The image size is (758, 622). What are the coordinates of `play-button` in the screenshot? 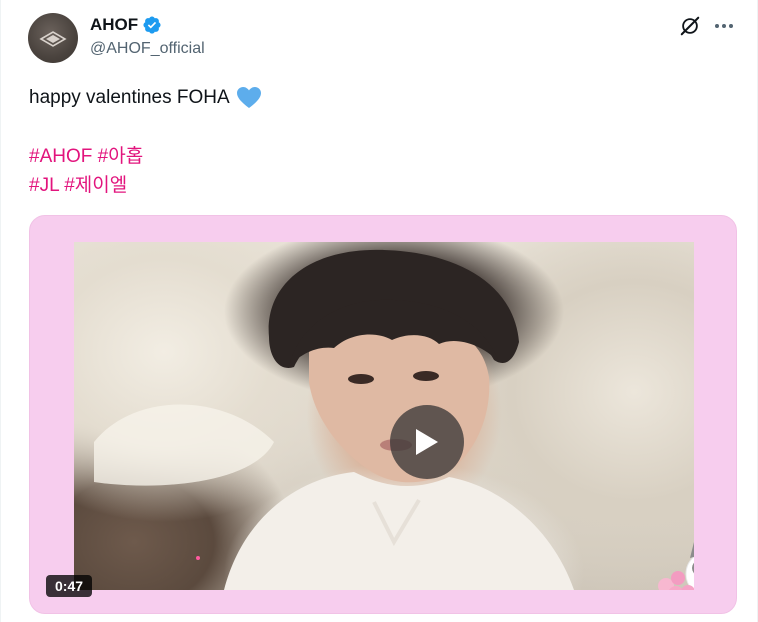 It's located at (427, 442).